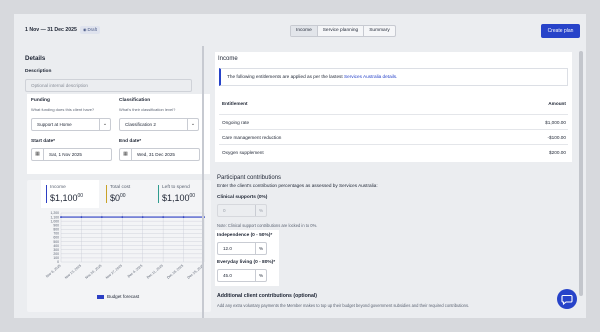 Image resolution: width=600 pixels, height=332 pixels. I want to click on y-tick-label: 1,100, so click(55, 217).